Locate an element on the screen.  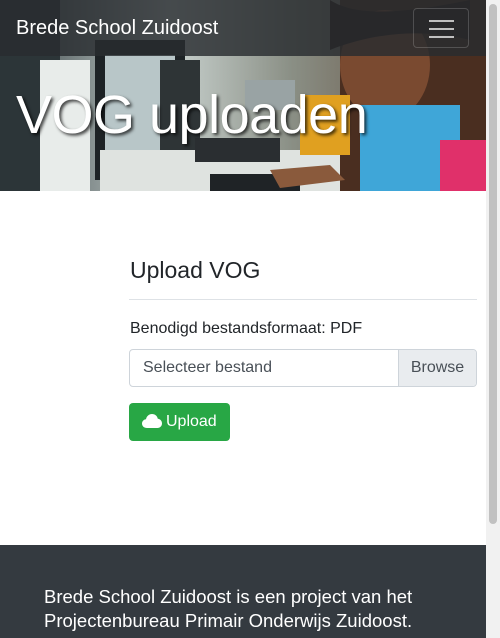
page-scrollbar is located at coordinates (493, 319).